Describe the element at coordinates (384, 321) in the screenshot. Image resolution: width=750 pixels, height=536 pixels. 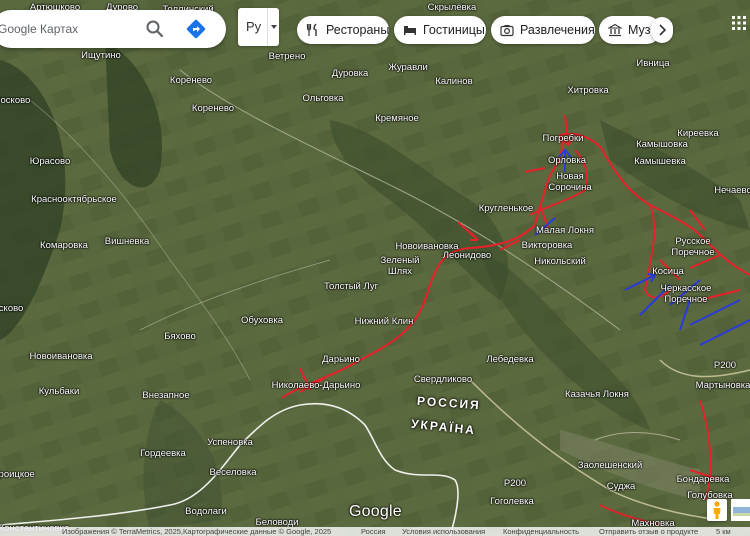
I see `place-label: Нижний Клин` at that location.